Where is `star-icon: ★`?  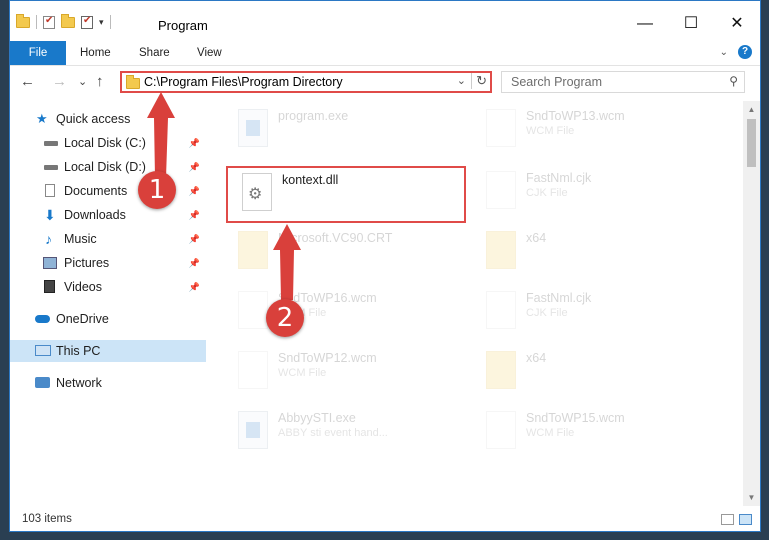 star-icon: ★ is located at coordinates (42, 118).